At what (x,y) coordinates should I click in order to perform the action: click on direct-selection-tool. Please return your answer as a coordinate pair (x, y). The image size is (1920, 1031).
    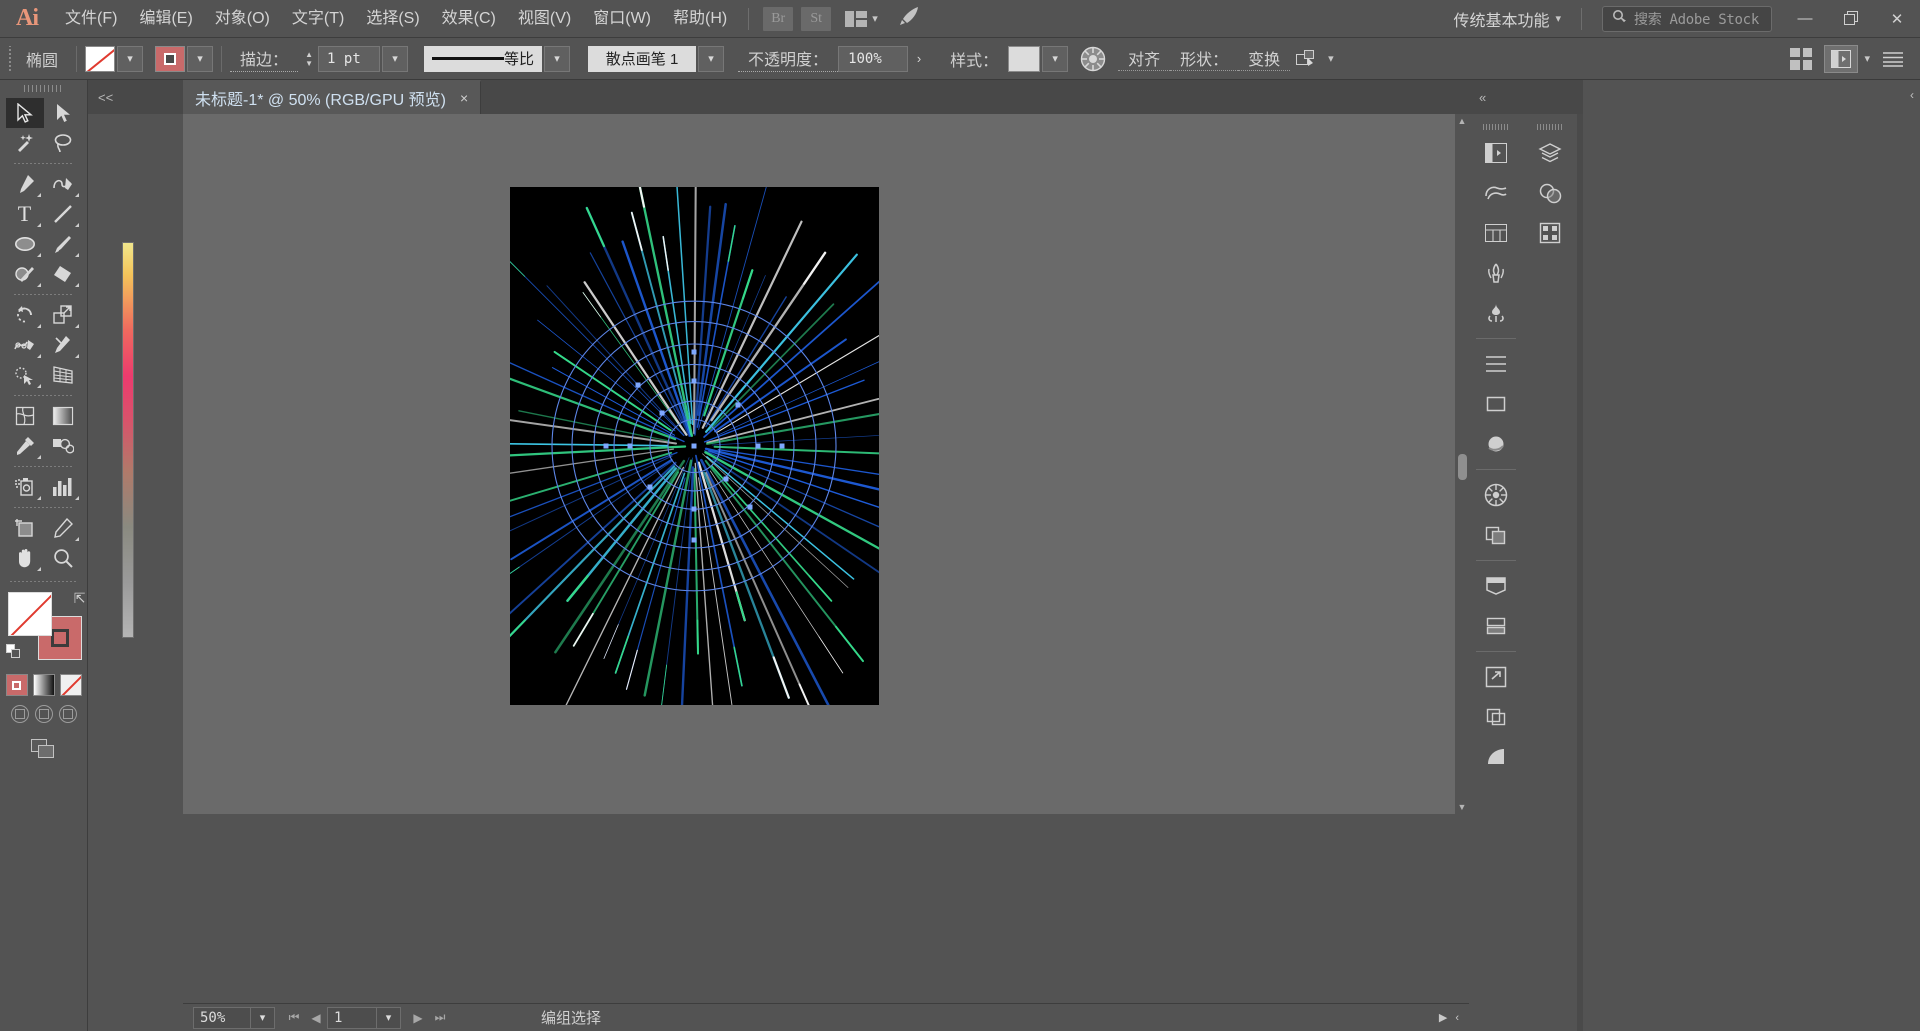
    Looking at the image, I should click on (63, 113).